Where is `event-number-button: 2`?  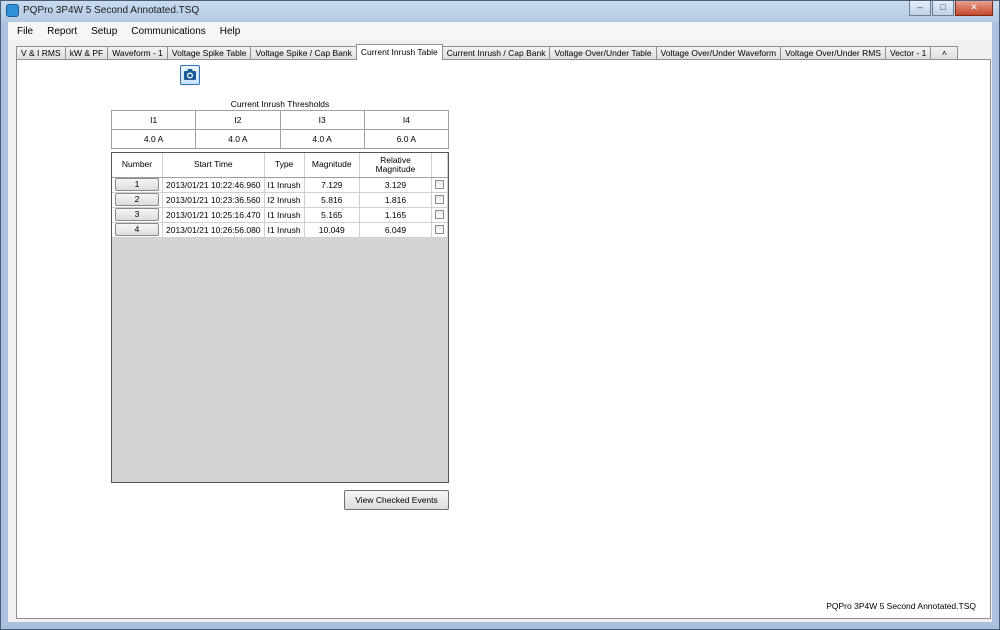 event-number-button: 2 is located at coordinates (137, 199).